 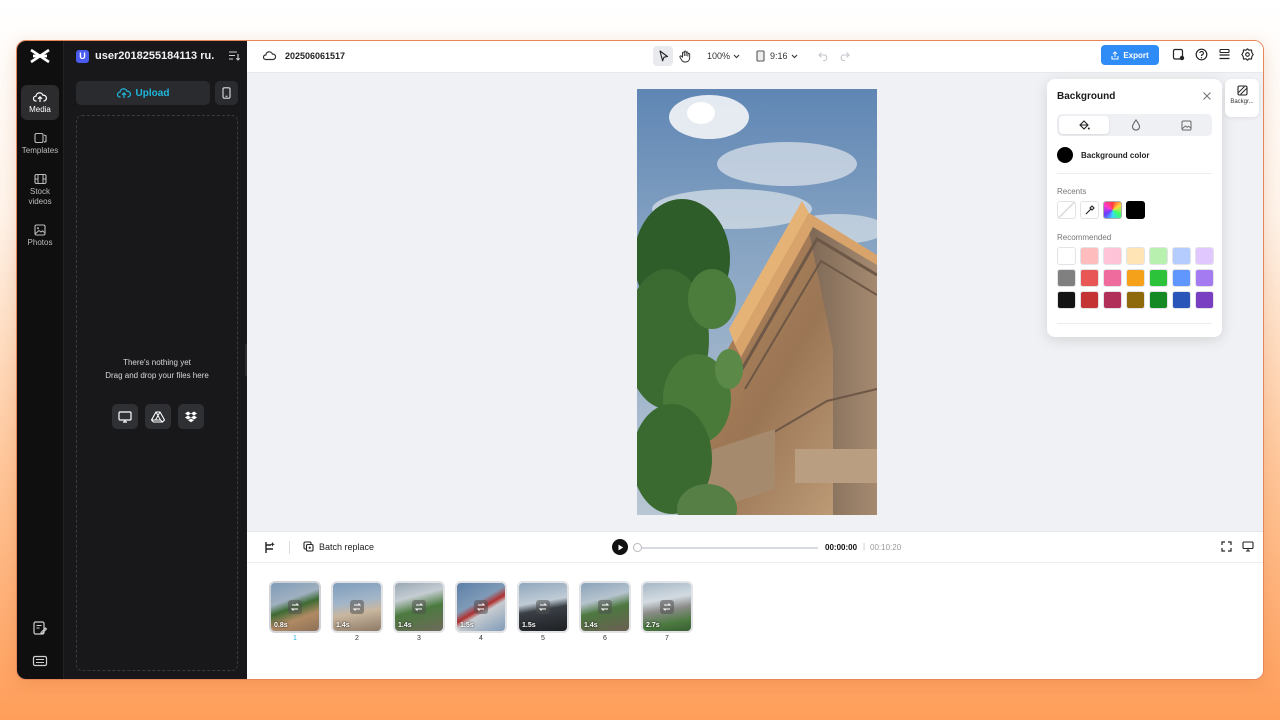 I want to click on batch-replace-button: Batch replace, so click(x=338, y=546).